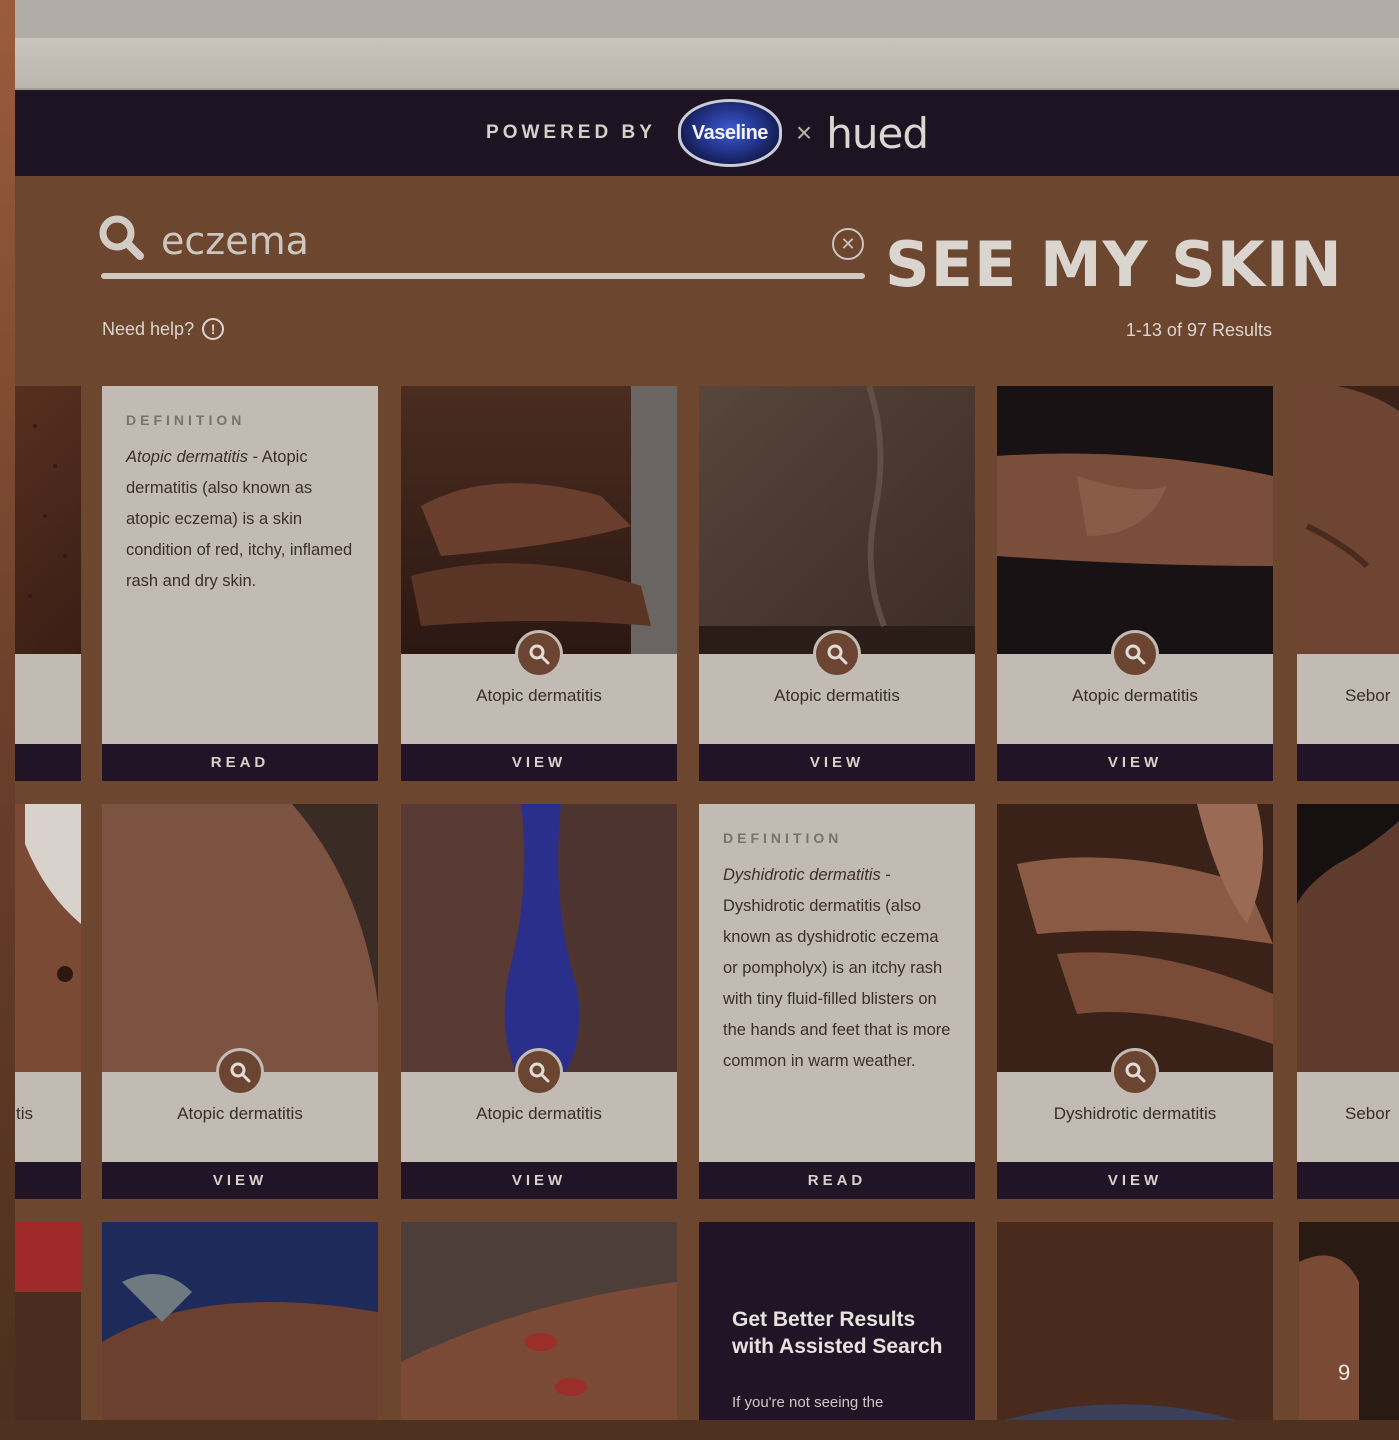 This screenshot has height=1440, width=1399. I want to click on card-label: Dyshidrotic dermatitis, so click(1135, 1113).